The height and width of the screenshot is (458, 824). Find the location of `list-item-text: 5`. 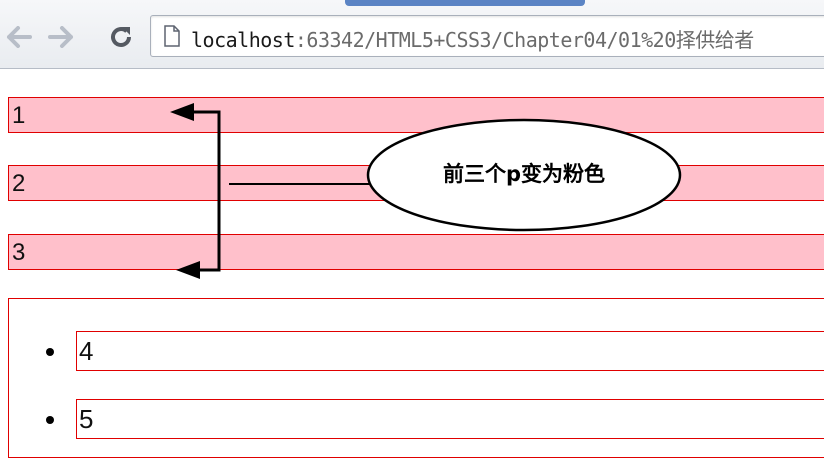

list-item-text: 5 is located at coordinates (86, 419).